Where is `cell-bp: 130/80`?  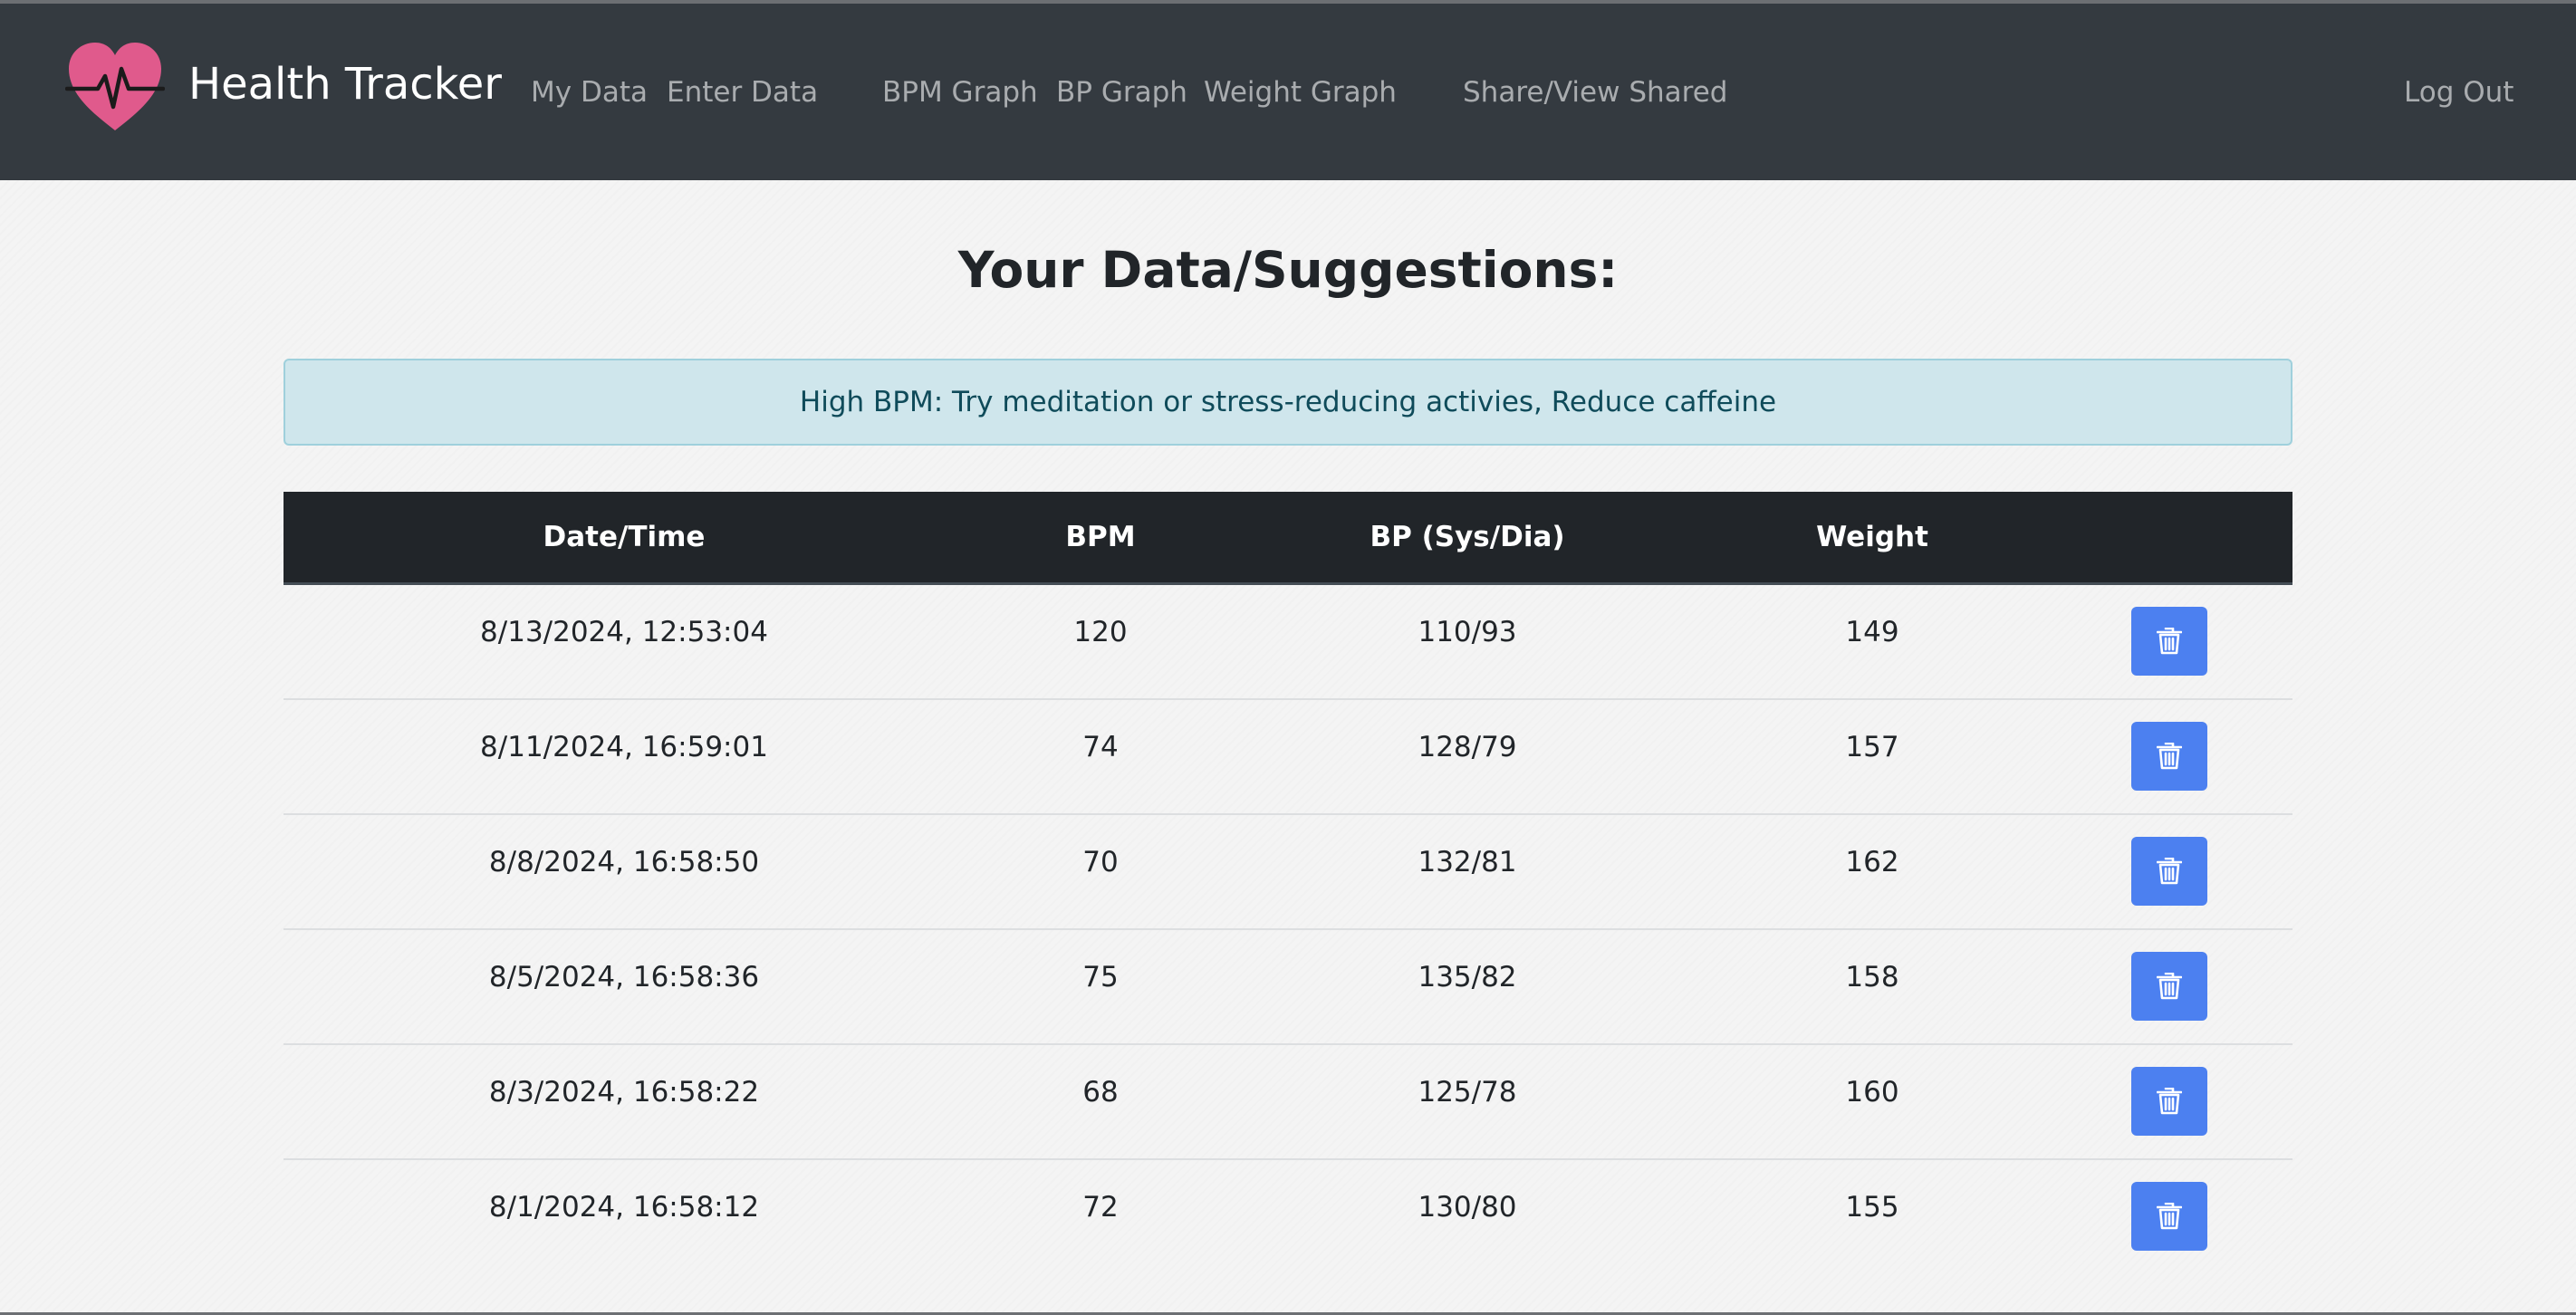 cell-bp: 130/80 is located at coordinates (1467, 1216).